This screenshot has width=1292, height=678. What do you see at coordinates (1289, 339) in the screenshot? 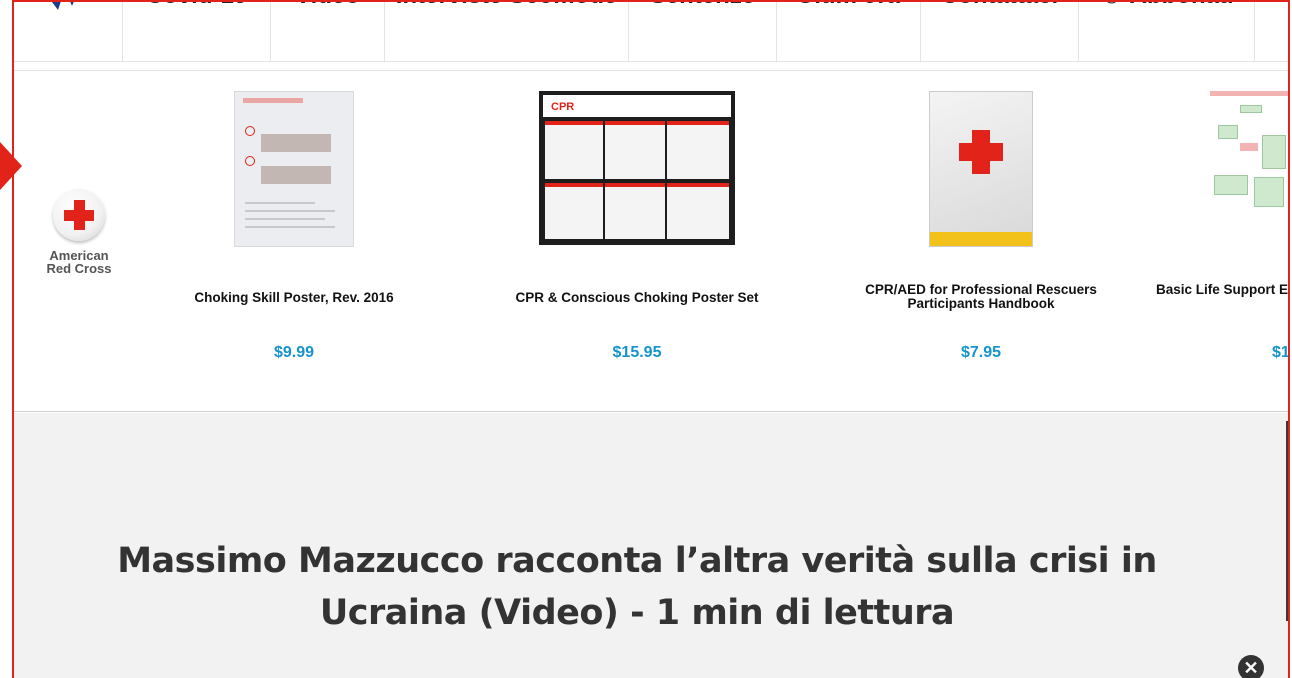
I see `highlight-border-right` at bounding box center [1289, 339].